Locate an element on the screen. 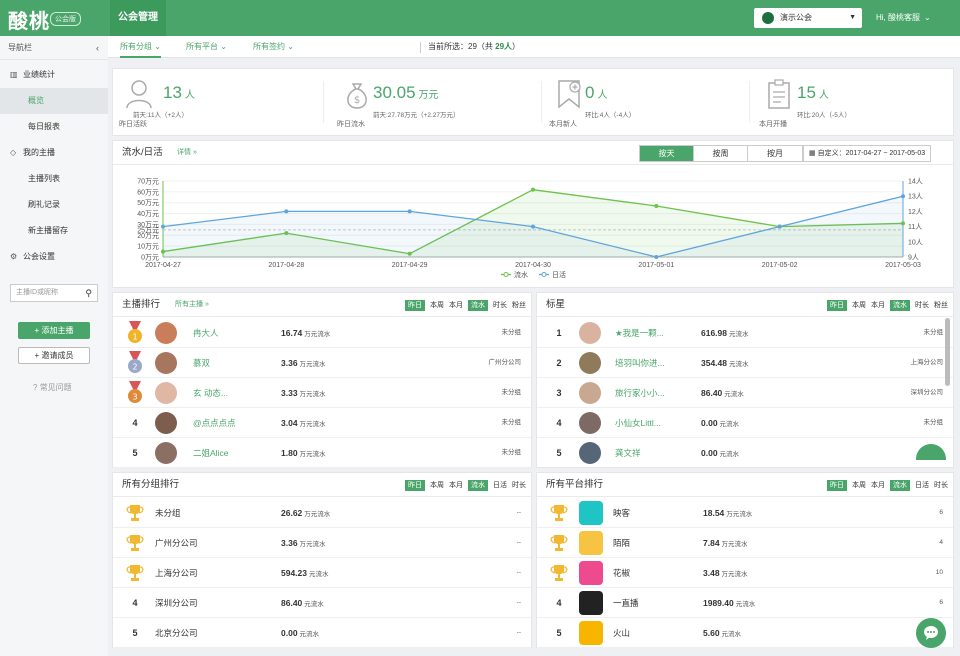 This screenshot has width=960, height=656. sidebar-item-daily-report: 每日报表 is located at coordinates (54, 127).